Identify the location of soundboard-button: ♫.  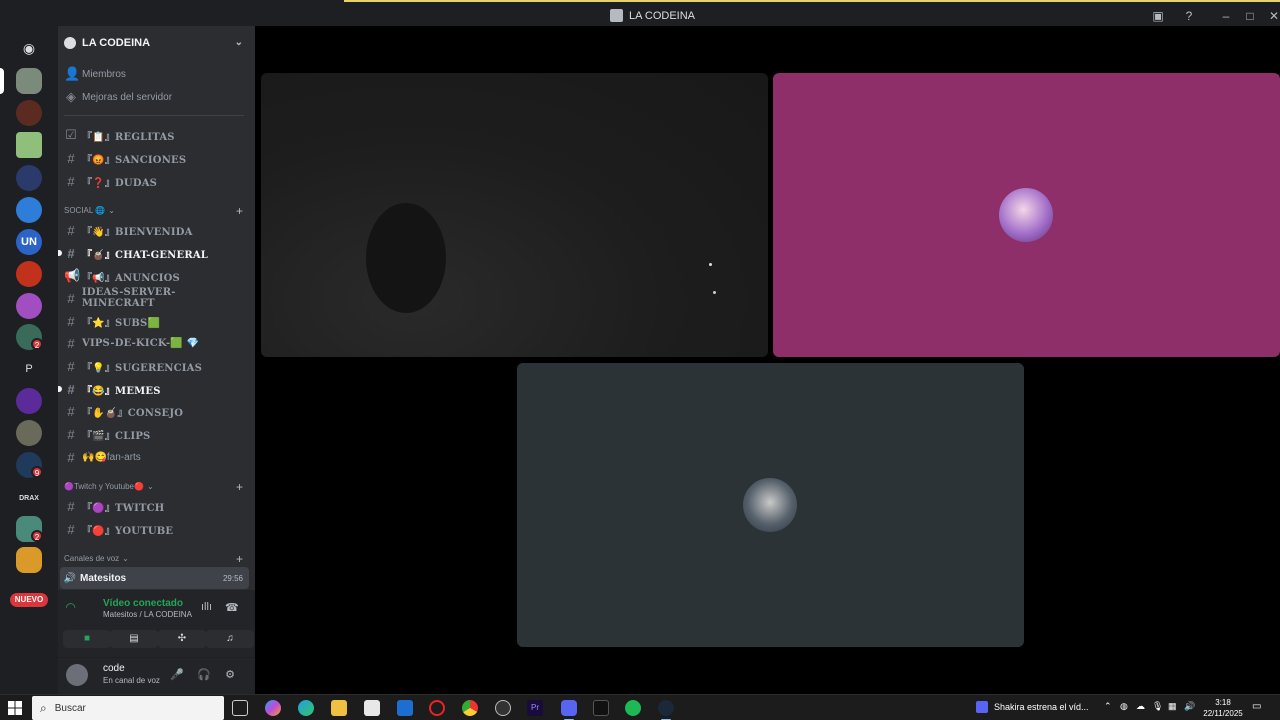
(230, 639).